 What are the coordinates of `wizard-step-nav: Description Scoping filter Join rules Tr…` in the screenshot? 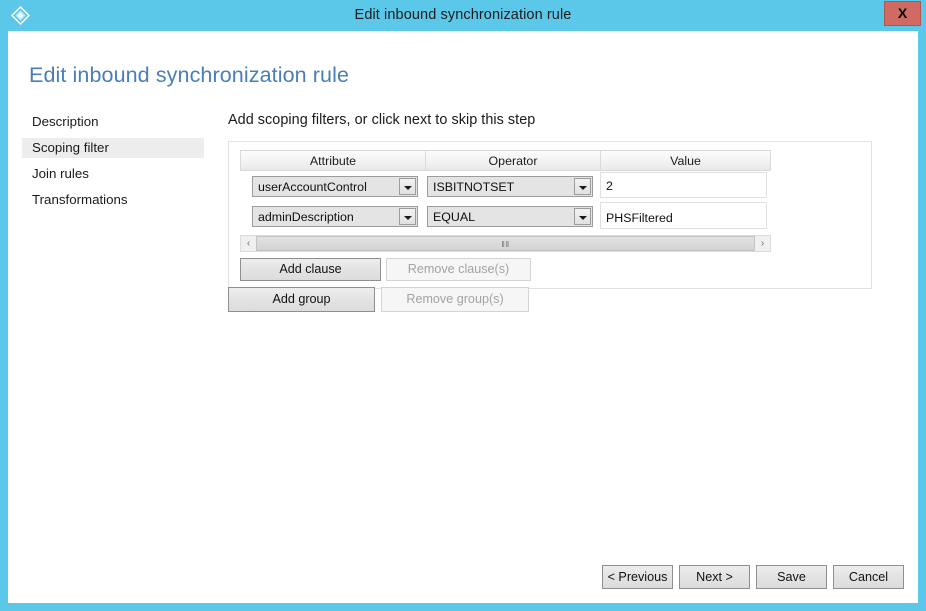 It's located at (113, 164).